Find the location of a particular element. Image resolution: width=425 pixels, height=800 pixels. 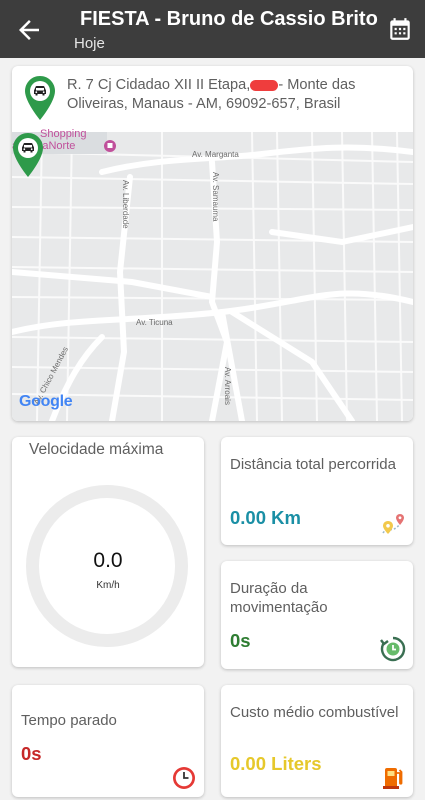

address-part-1: R. 7 Cj Cidadao XII II Etapa, is located at coordinates (159, 85).